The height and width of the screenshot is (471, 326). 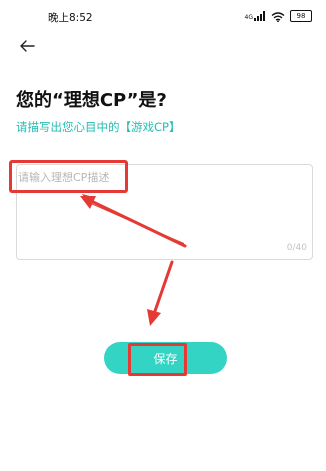 What do you see at coordinates (163, 288) in the screenshot?
I see `annotation-arrow-to-save` at bounding box center [163, 288].